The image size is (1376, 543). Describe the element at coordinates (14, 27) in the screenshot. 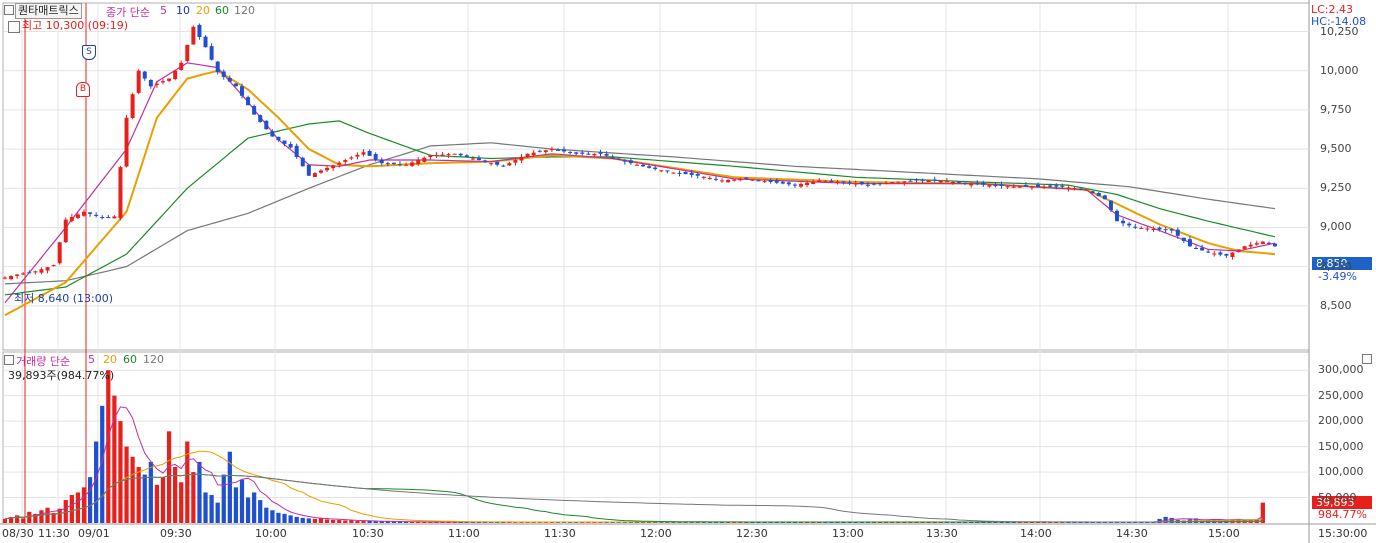

I see `grid-icon` at that location.